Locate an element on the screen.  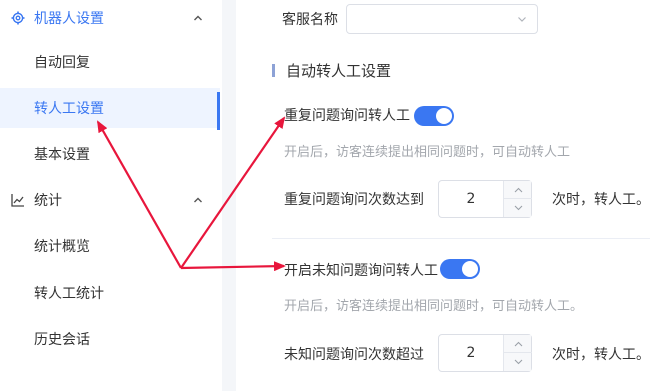
repeat-transfer-toggle is located at coordinates (434, 116).